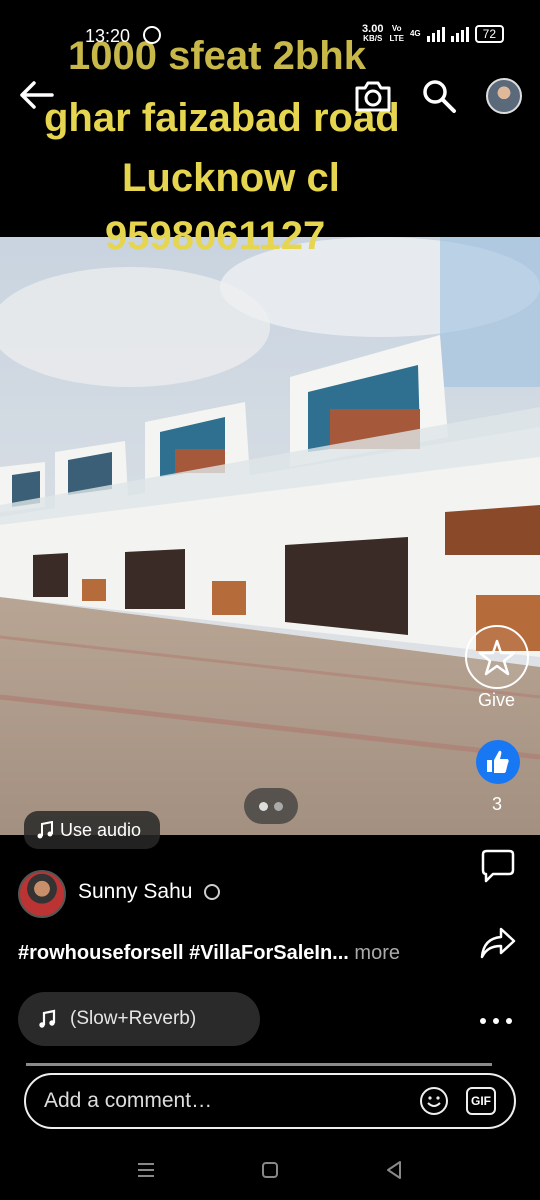 This screenshot has width=540, height=1200. Describe the element at coordinates (42, 894) in the screenshot. I see `author-avatar` at that location.